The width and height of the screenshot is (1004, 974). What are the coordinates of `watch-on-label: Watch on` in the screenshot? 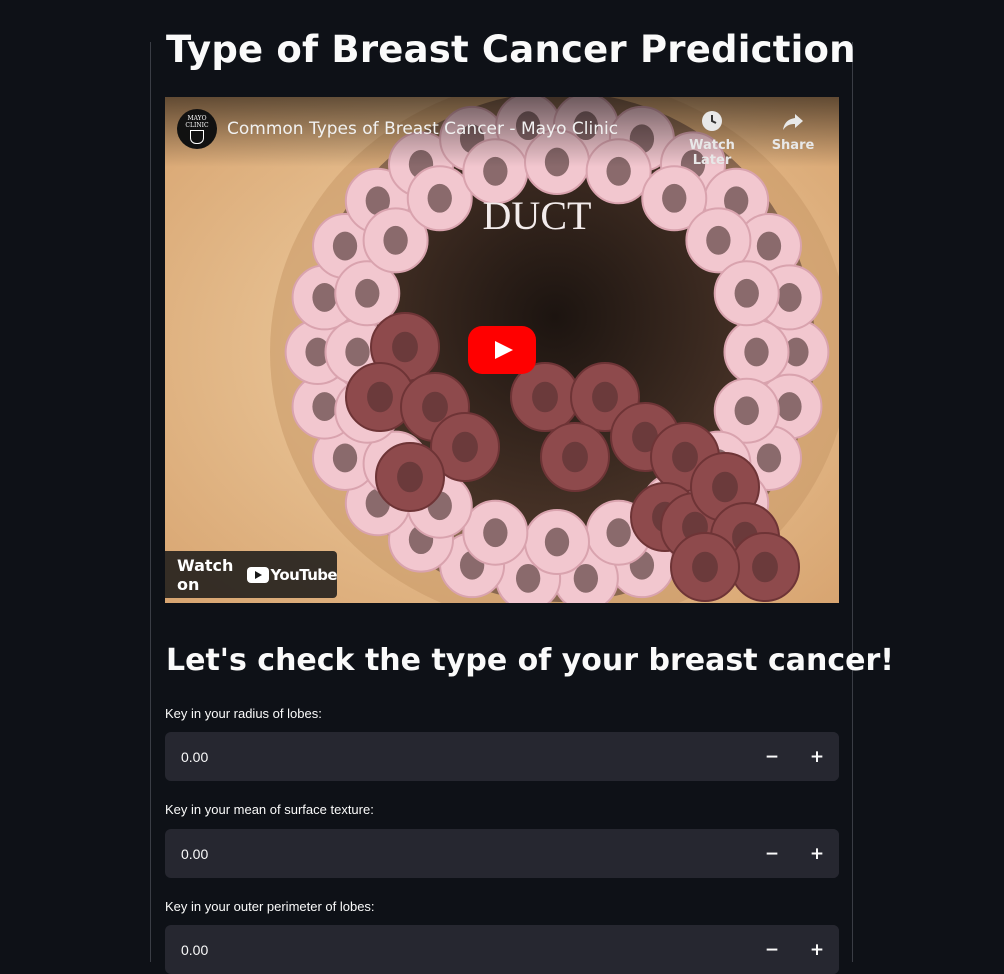 It's located at (205, 574).